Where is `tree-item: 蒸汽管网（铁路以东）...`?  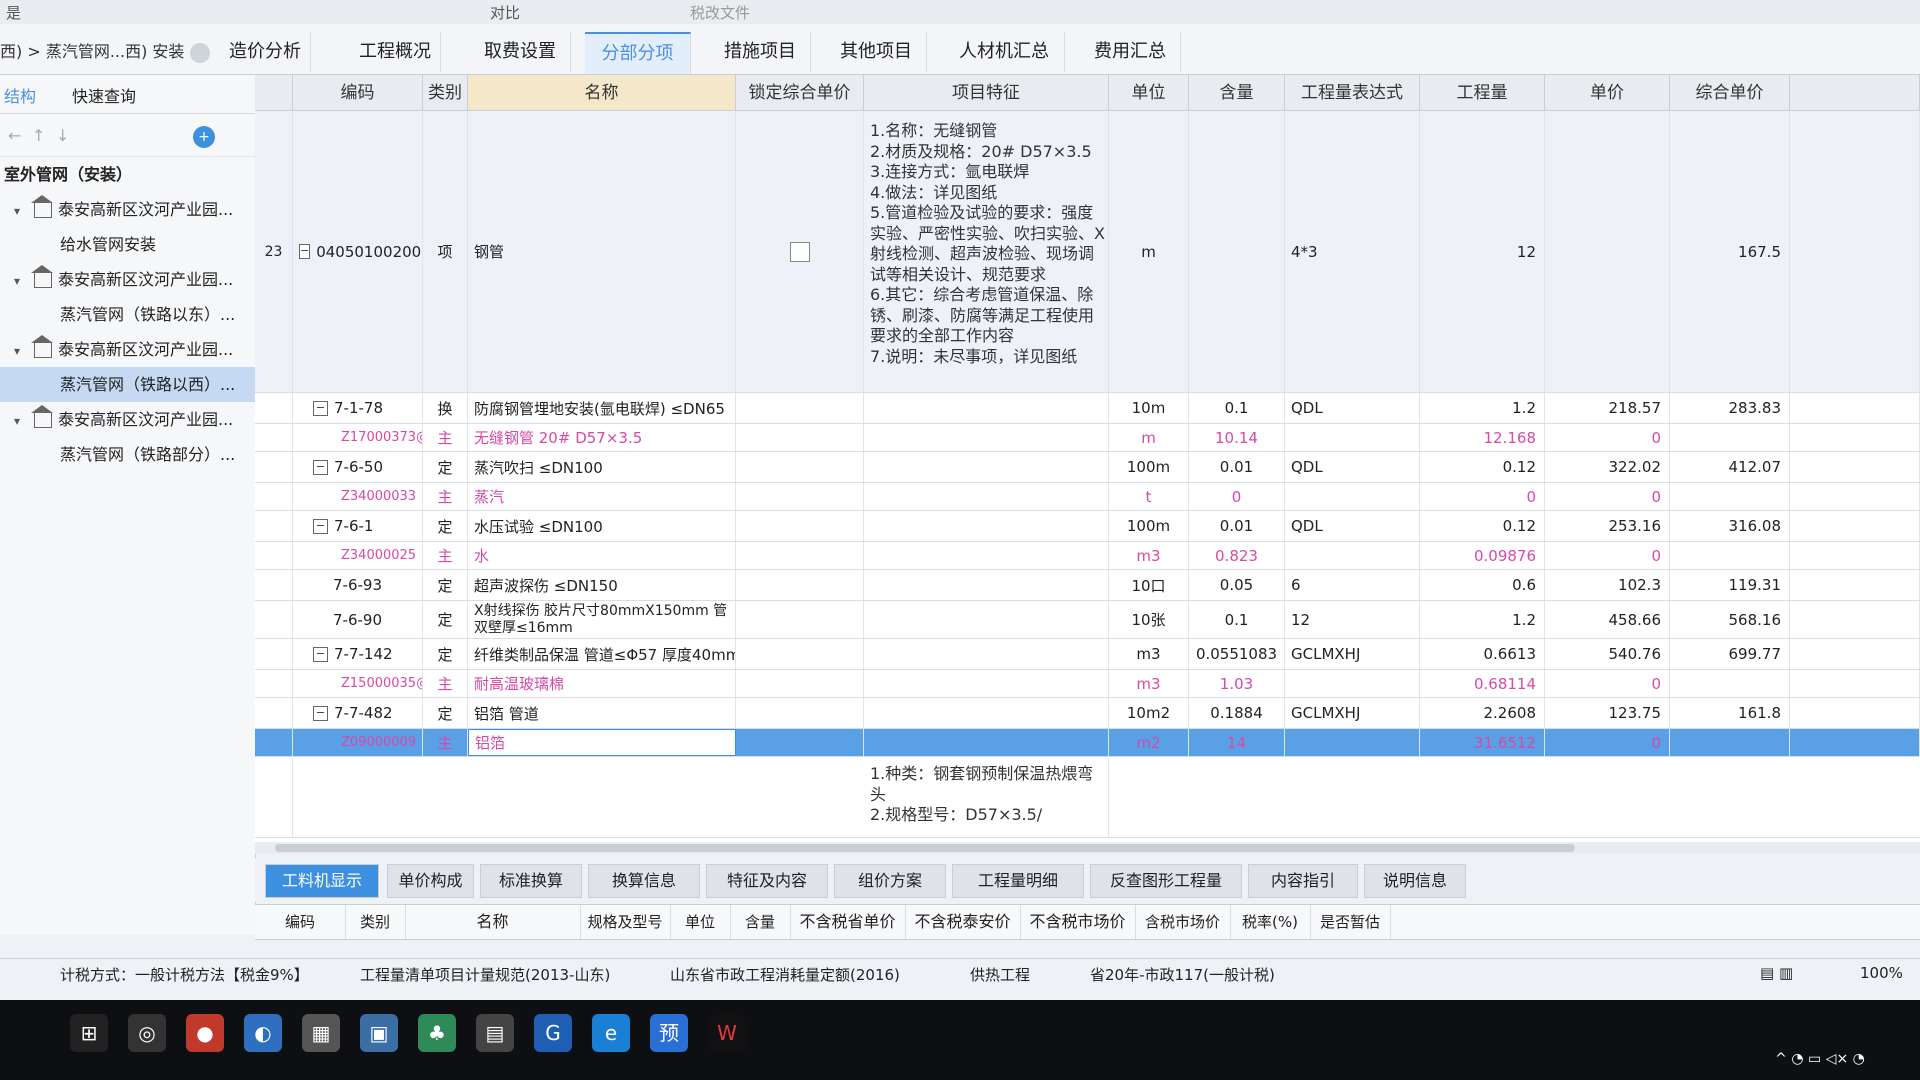
tree-item: 蒸汽管网（铁路以东）... is located at coordinates (127, 314).